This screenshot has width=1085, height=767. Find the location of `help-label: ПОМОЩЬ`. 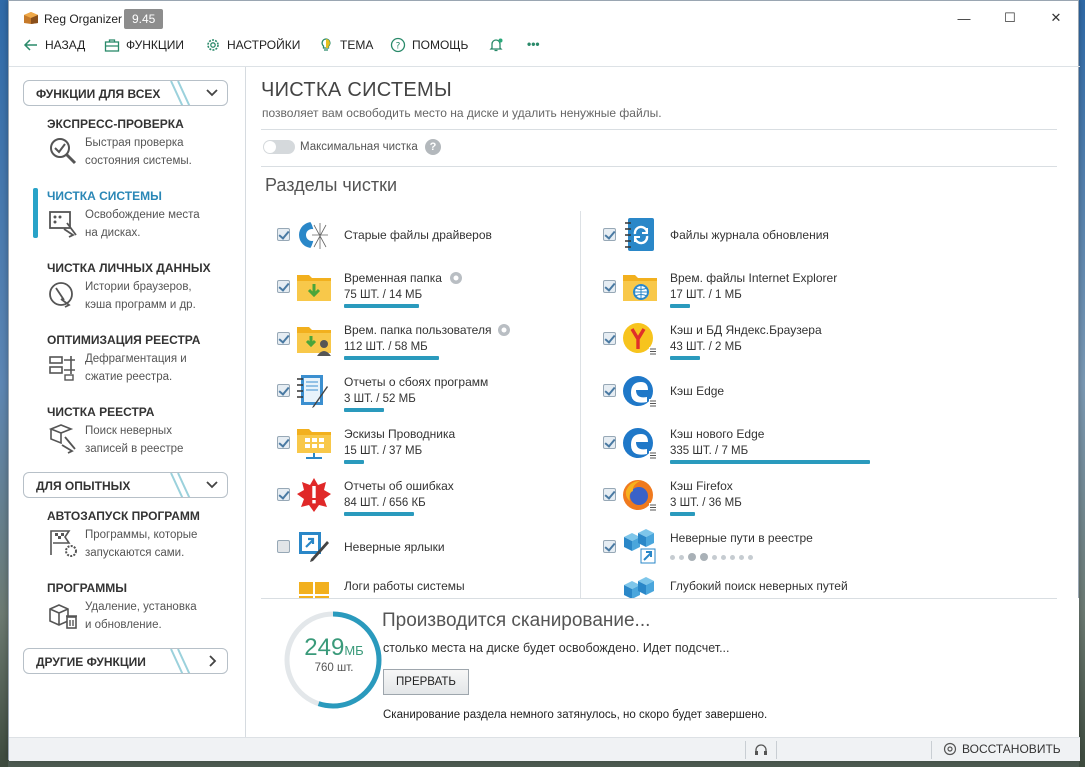

help-label: ПОМОЩЬ is located at coordinates (440, 45).